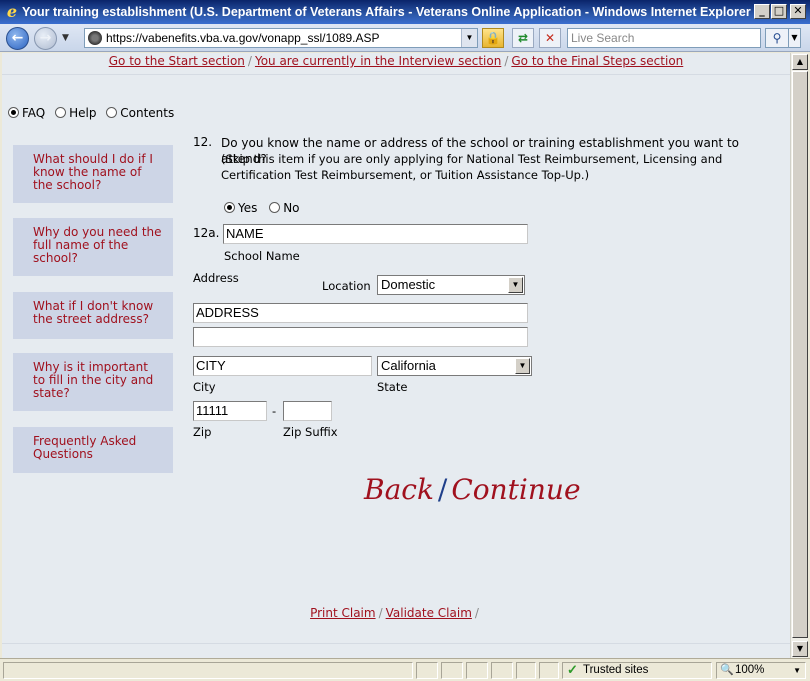 This screenshot has width=810, height=681. What do you see at coordinates (275, 207) in the screenshot?
I see `no-radio` at bounding box center [275, 207].